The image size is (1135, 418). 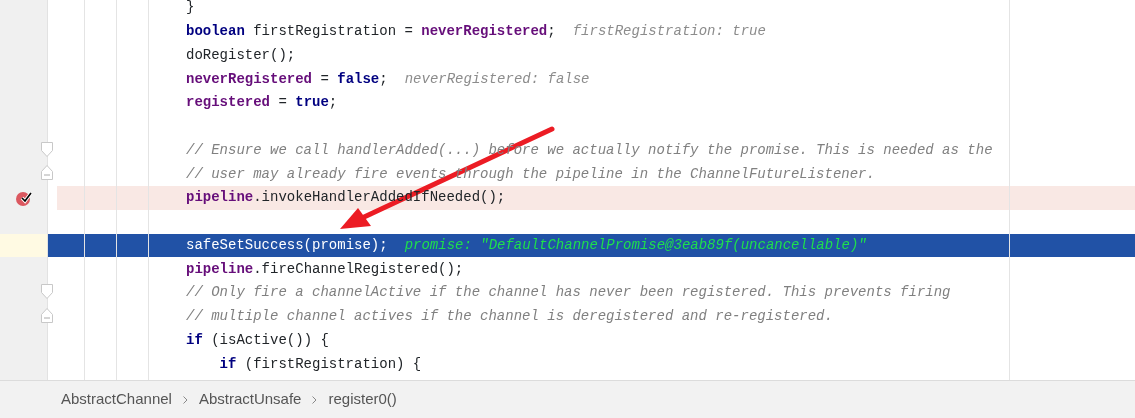 I want to click on code-line: // user may already fire events through the pipeline in the ChannelFutureListener., so click(x=530, y=174).